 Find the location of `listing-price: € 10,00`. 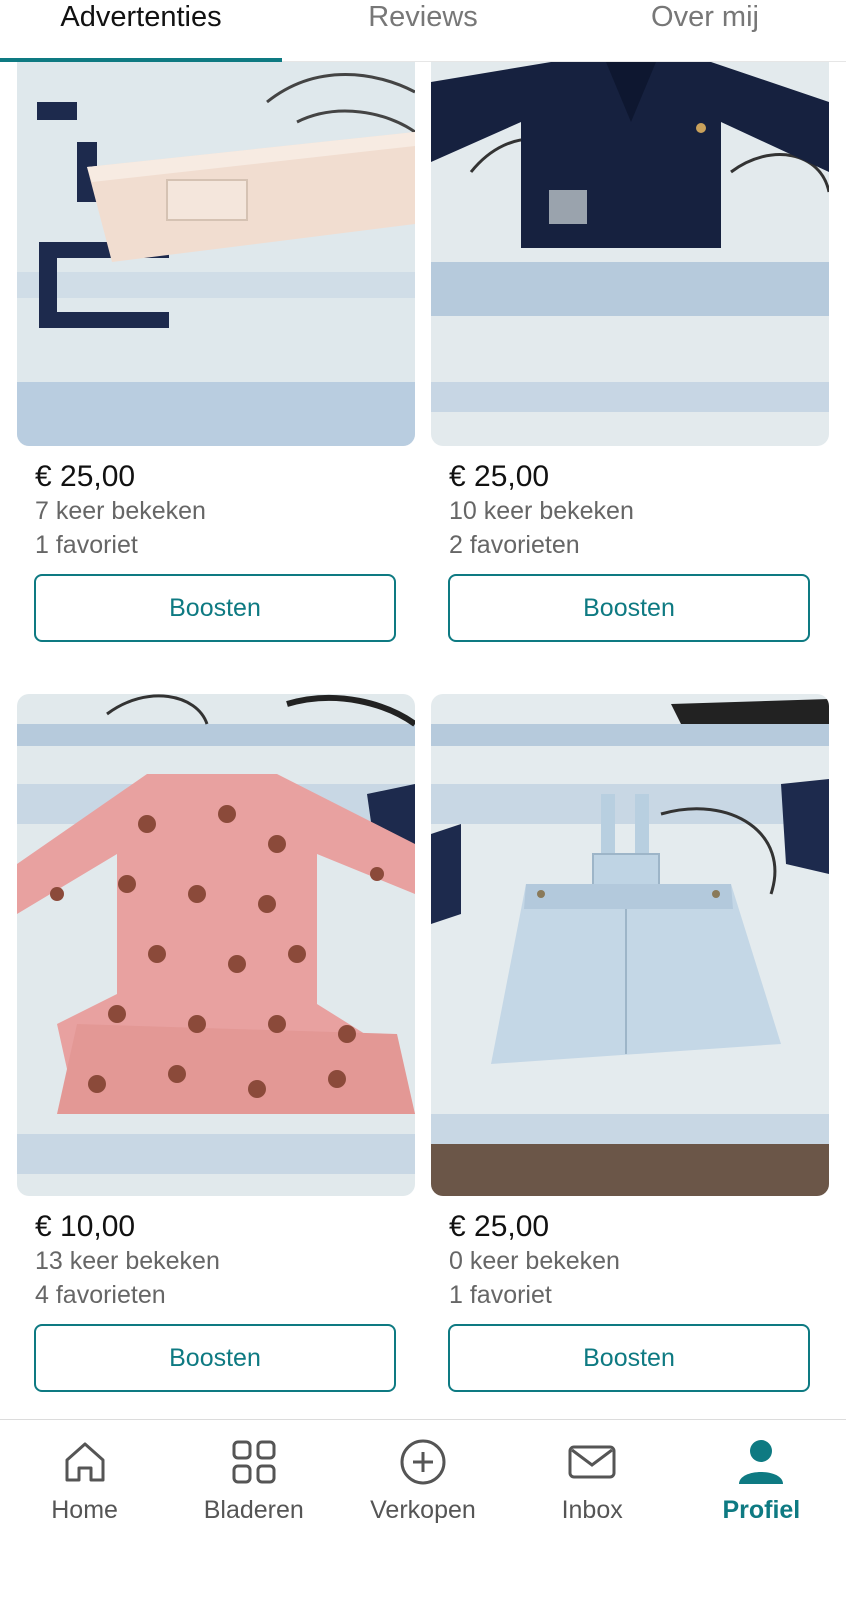

listing-price: € 10,00 is located at coordinates (85, 1226).